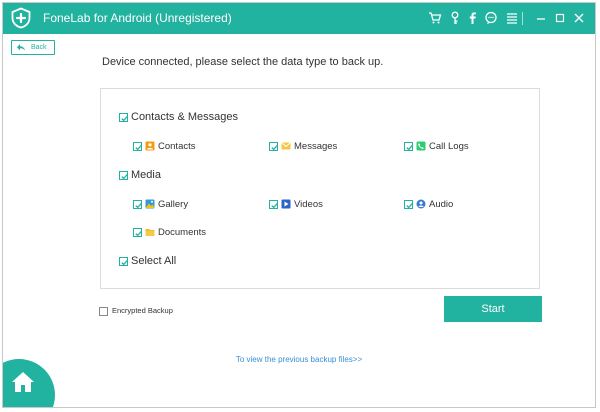  Describe the element at coordinates (177, 146) in the screenshot. I see `contacts-label: Contacts` at that location.